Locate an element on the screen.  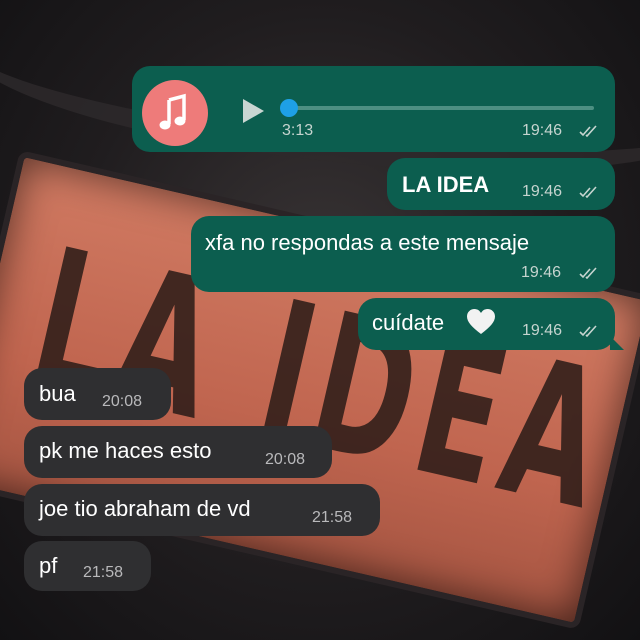
message-text: bua is located at coordinates (57, 393).